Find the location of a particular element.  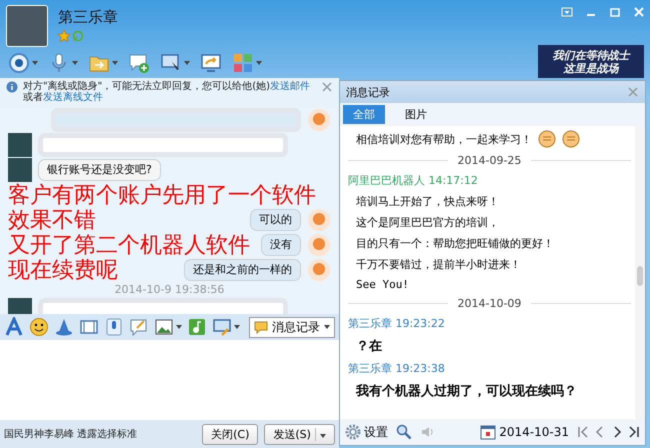

message-text: 目的只有一个：帮助您把旺铺做的更好！ is located at coordinates (455, 243).